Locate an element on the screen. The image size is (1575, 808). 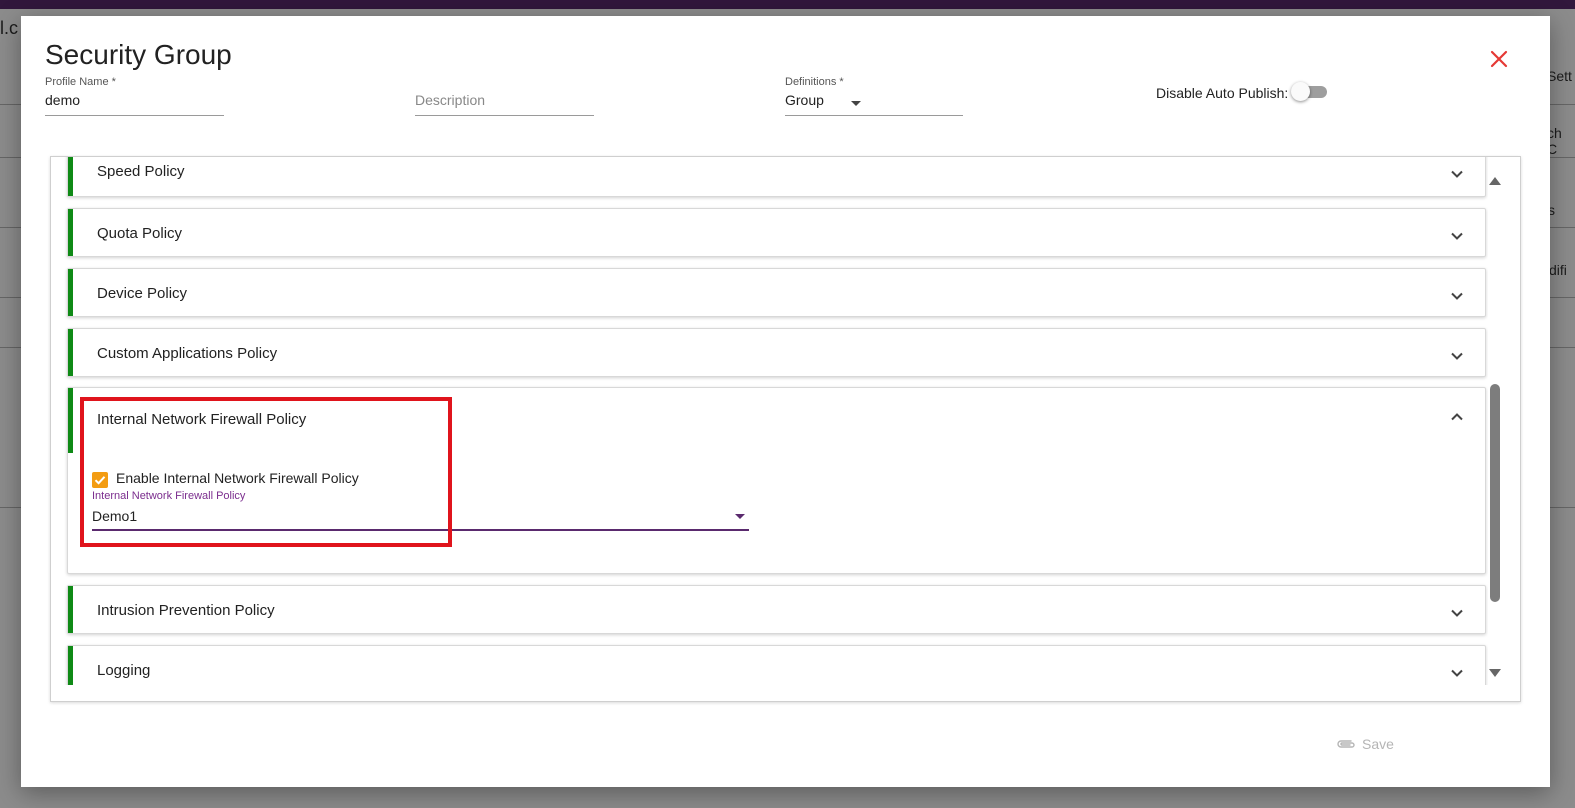
scroll-down-arrow-icon is located at coordinates (1495, 673).